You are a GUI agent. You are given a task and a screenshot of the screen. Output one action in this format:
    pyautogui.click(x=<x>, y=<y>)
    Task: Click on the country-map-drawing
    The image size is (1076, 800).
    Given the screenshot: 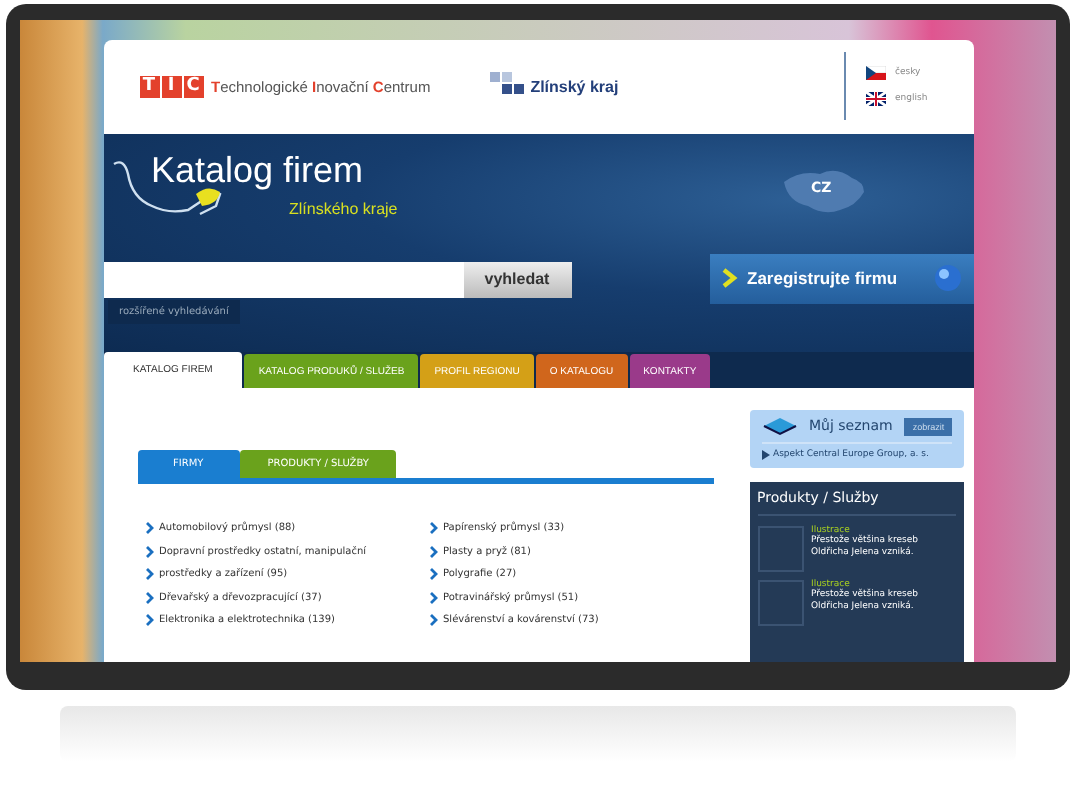 What is the action you would take?
    pyautogui.click(x=823, y=191)
    